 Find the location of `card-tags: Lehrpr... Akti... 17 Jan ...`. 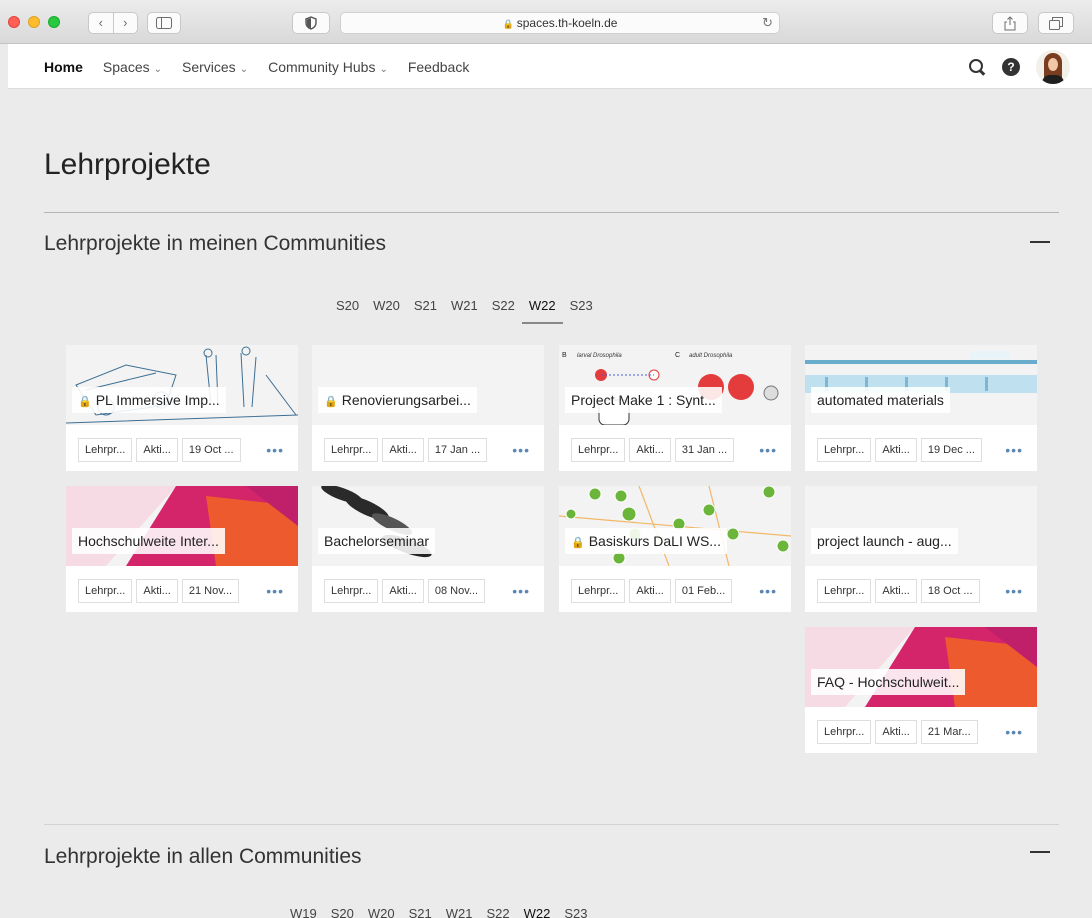

card-tags: Lehrpr... Akti... 17 Jan ... is located at coordinates (406, 450).